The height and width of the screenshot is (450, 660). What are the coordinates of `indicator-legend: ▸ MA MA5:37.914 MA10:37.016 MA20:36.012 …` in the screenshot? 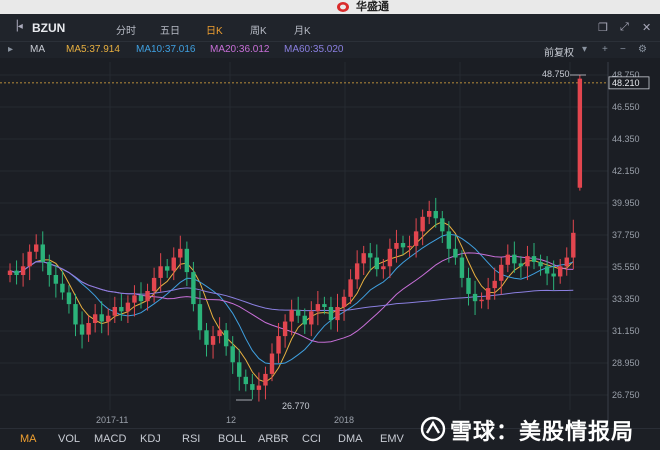 It's located at (330, 50).